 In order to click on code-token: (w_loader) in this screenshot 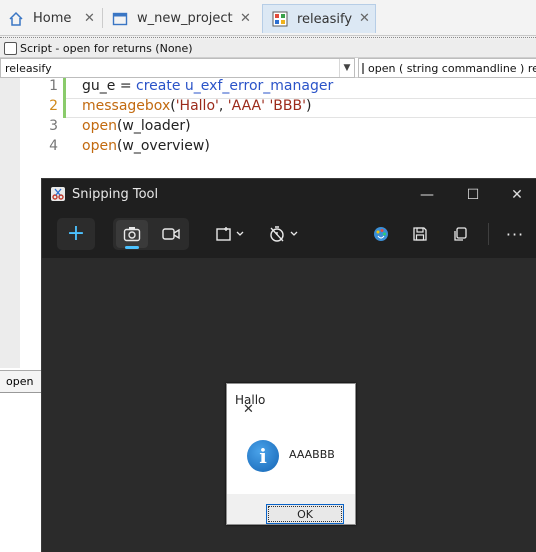, I will do `click(153, 126)`.